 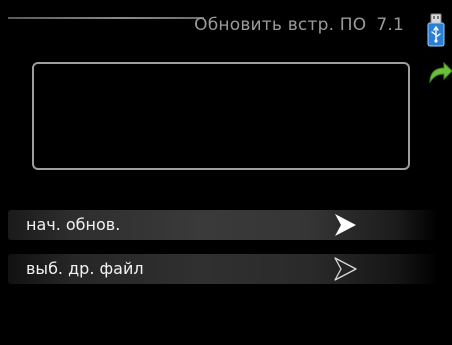 What do you see at coordinates (280, 25) in the screenshot?
I see `page-title-text: Обновить встр. ПО` at bounding box center [280, 25].